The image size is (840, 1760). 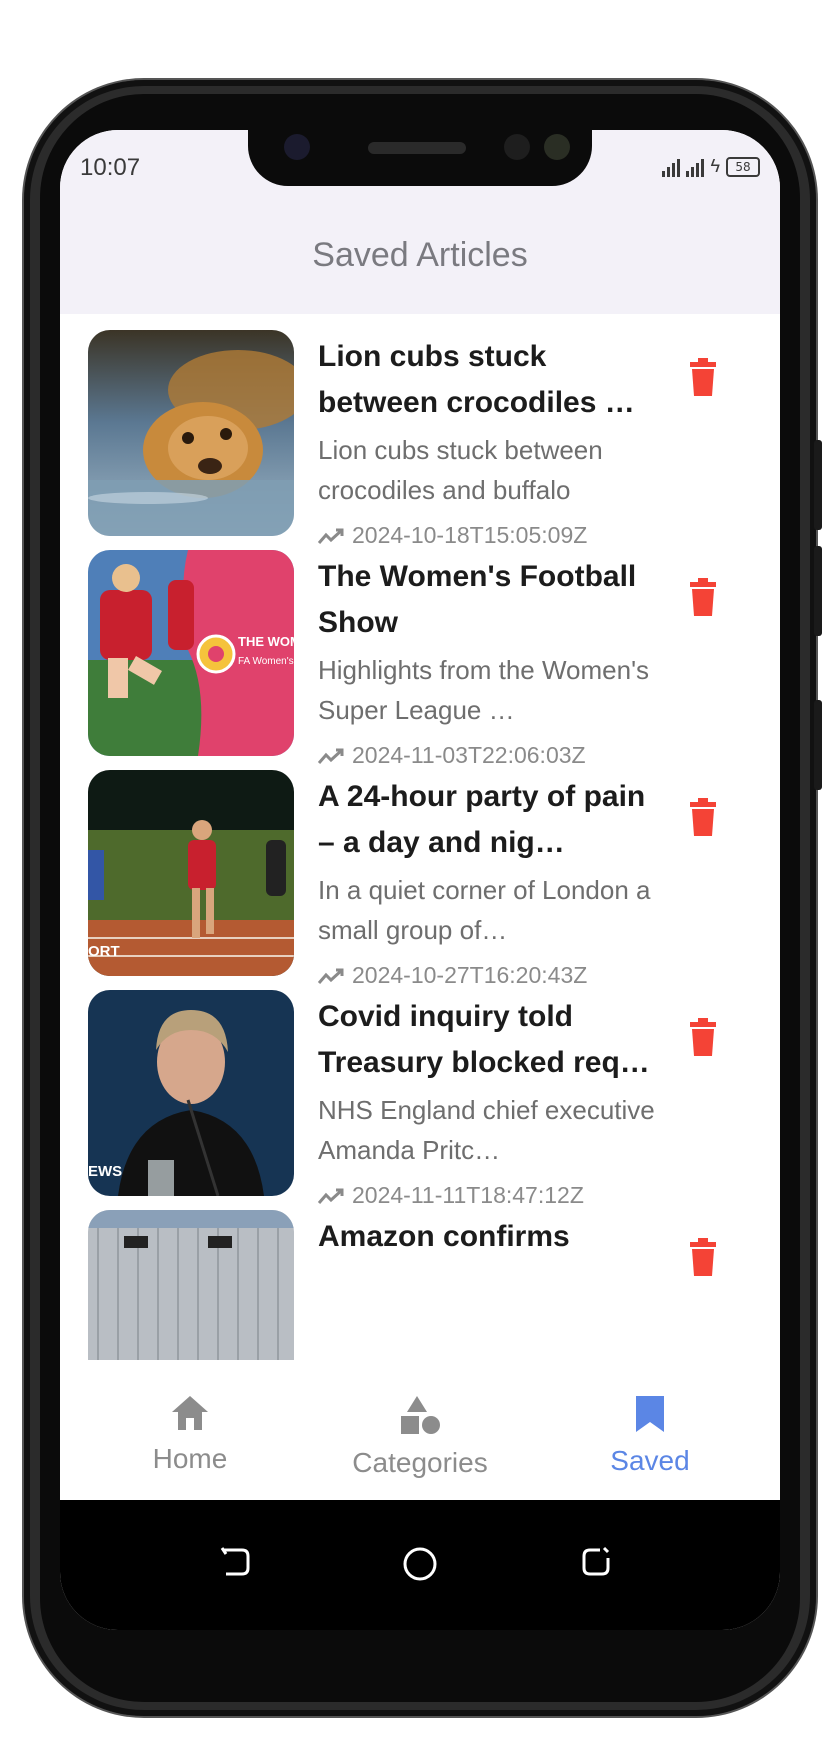 I want to click on thumb-text: EWS, so click(x=105, y=1171).